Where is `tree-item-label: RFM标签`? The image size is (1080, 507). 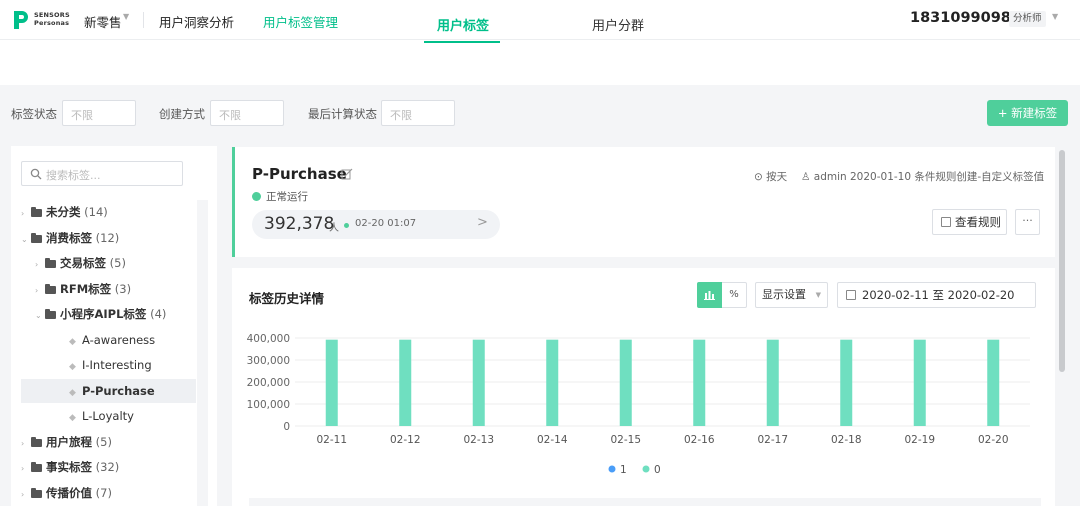
tree-item-label: RFM标签 is located at coordinates (86, 288).